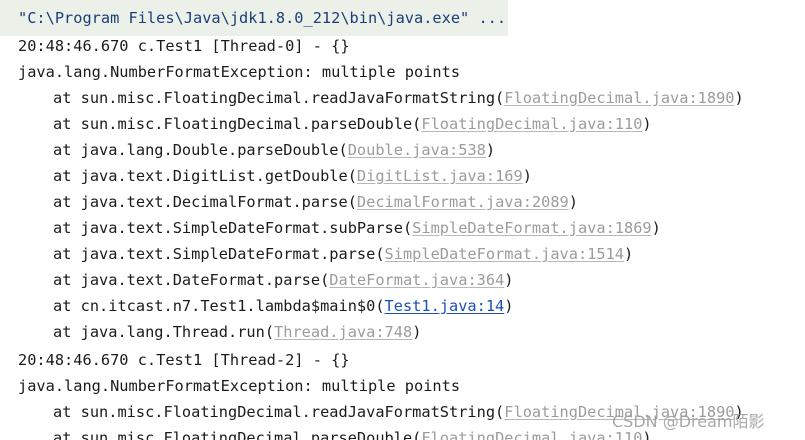 The width and height of the screenshot is (805, 440). What do you see at coordinates (233, 228) in the screenshot?
I see `frame-method: at java.text.SimpleDateFormat.subParse(` at bounding box center [233, 228].